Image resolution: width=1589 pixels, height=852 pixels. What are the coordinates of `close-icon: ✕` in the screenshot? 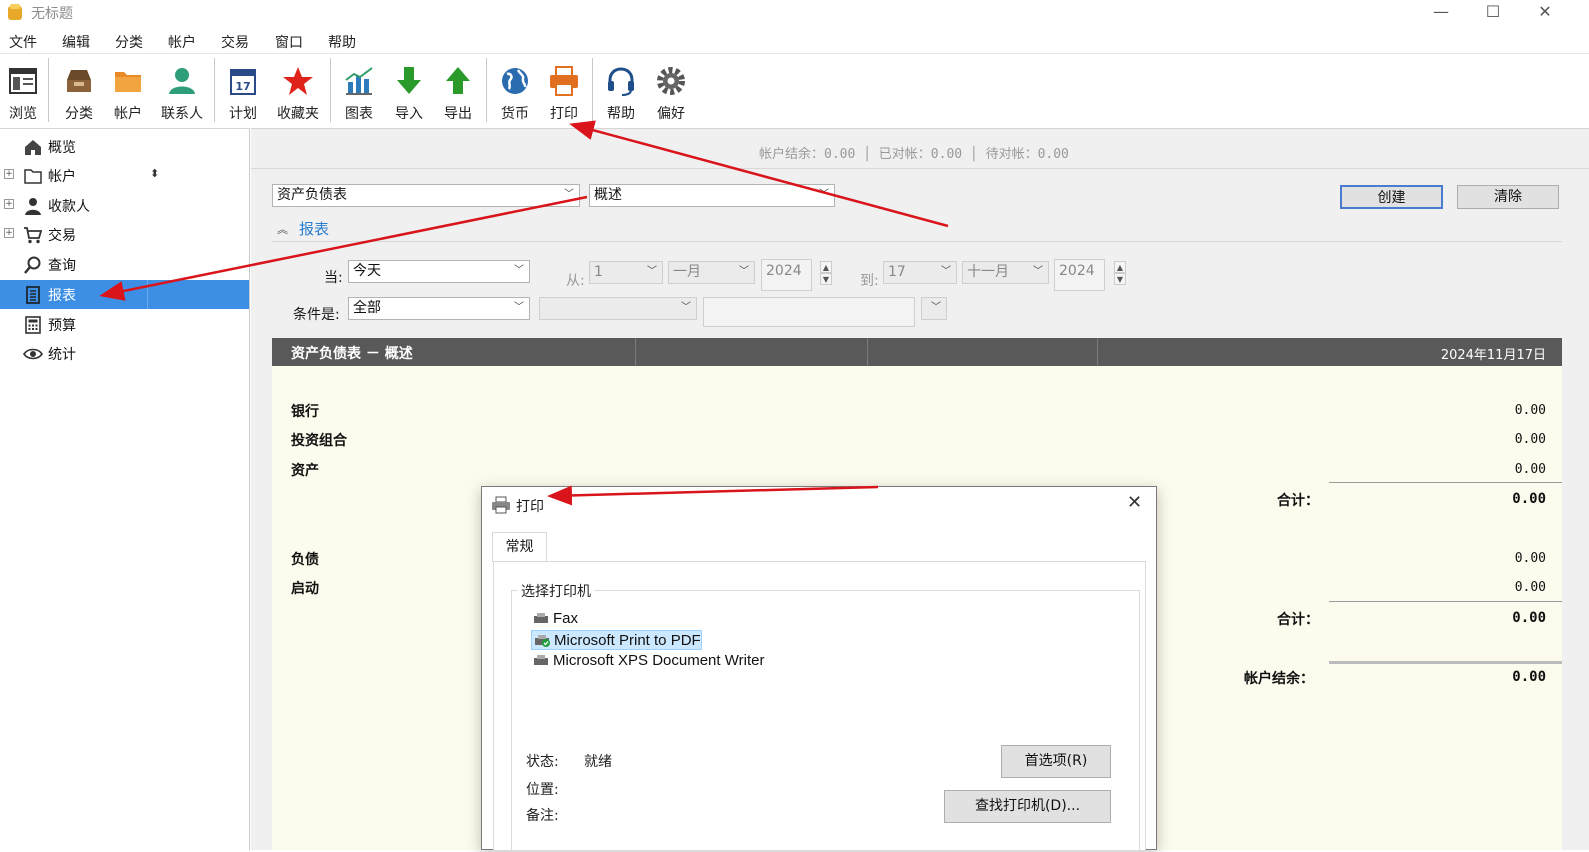 It's located at (1134, 502).